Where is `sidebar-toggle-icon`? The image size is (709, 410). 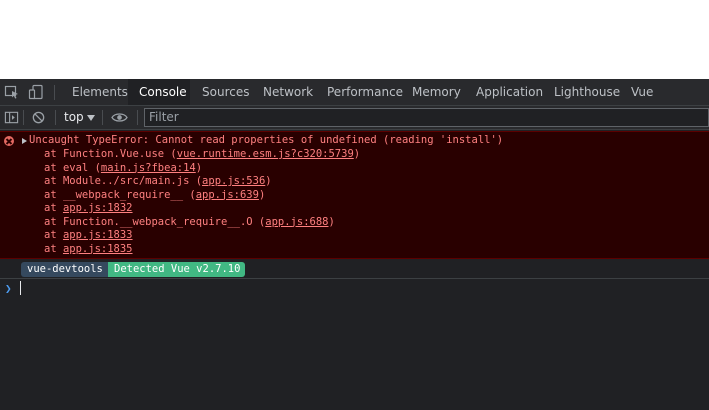
sidebar-toggle-icon is located at coordinates (11, 117).